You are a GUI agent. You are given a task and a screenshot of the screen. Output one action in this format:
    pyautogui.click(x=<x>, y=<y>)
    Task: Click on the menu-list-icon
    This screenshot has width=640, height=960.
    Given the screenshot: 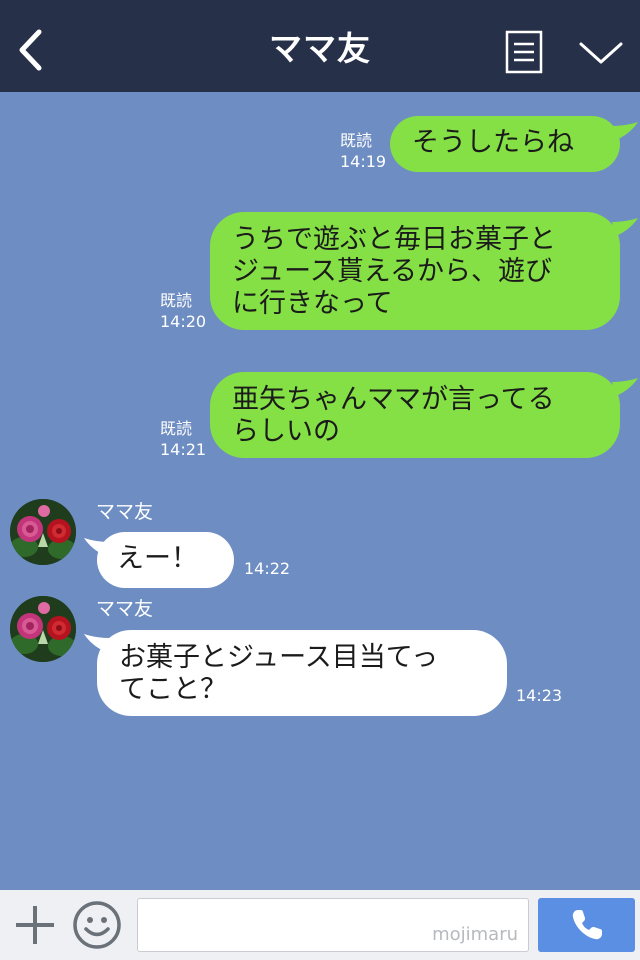 What is the action you would take?
    pyautogui.click(x=524, y=52)
    